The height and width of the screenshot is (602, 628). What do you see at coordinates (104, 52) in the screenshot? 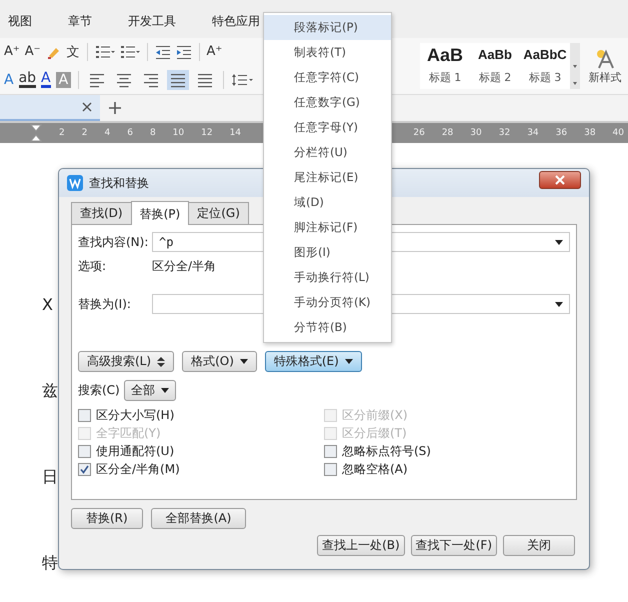
I see `bullet-list-icon` at bounding box center [104, 52].